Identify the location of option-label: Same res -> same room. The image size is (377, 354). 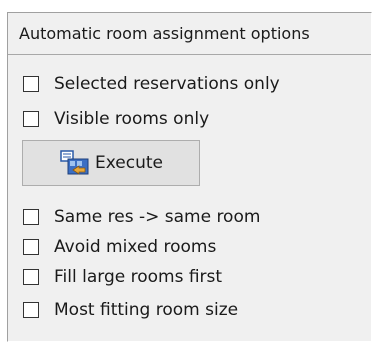
(157, 217).